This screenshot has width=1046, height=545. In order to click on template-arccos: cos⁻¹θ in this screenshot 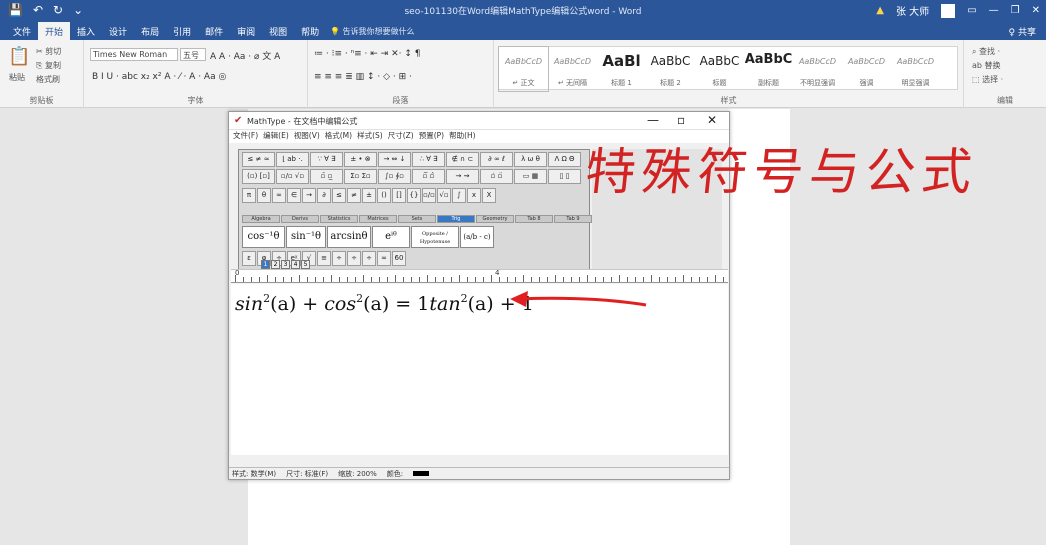, I will do `click(263, 237)`.